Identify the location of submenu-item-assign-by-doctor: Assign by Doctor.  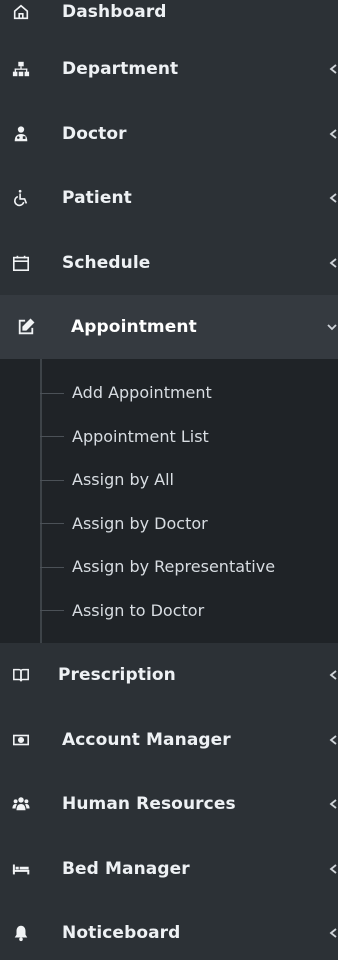
(169, 524).